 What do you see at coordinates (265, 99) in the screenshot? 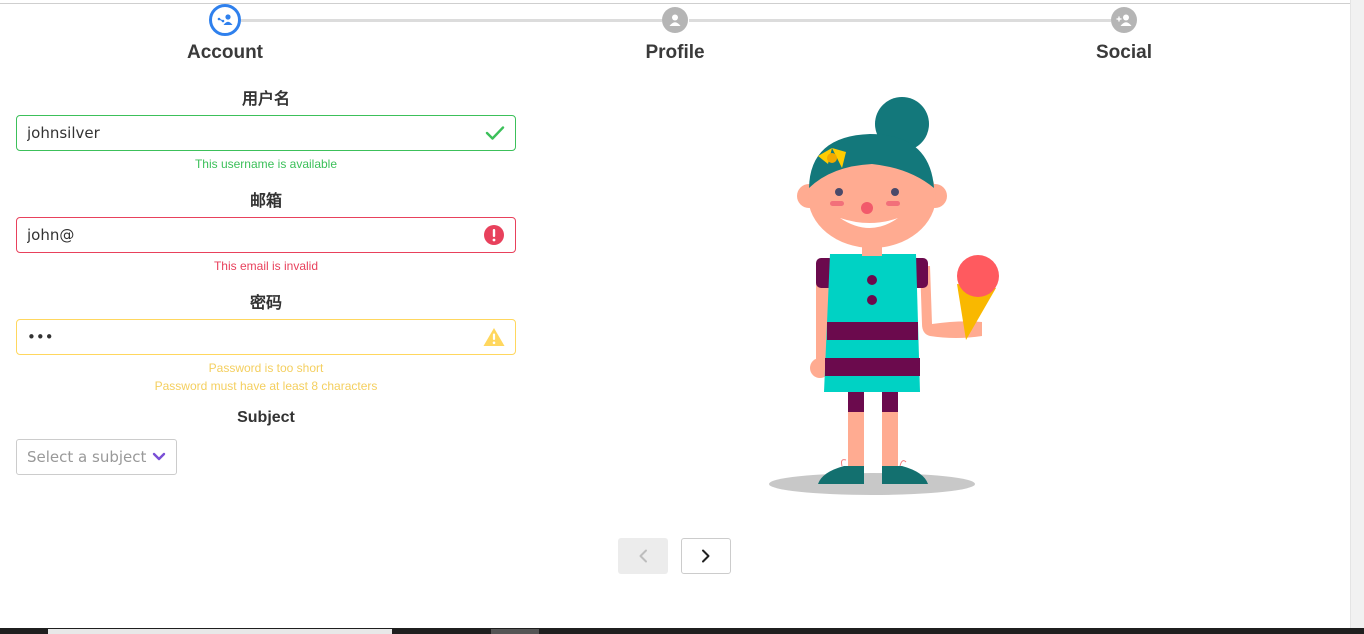
I see `username-label: 用户名` at bounding box center [265, 99].